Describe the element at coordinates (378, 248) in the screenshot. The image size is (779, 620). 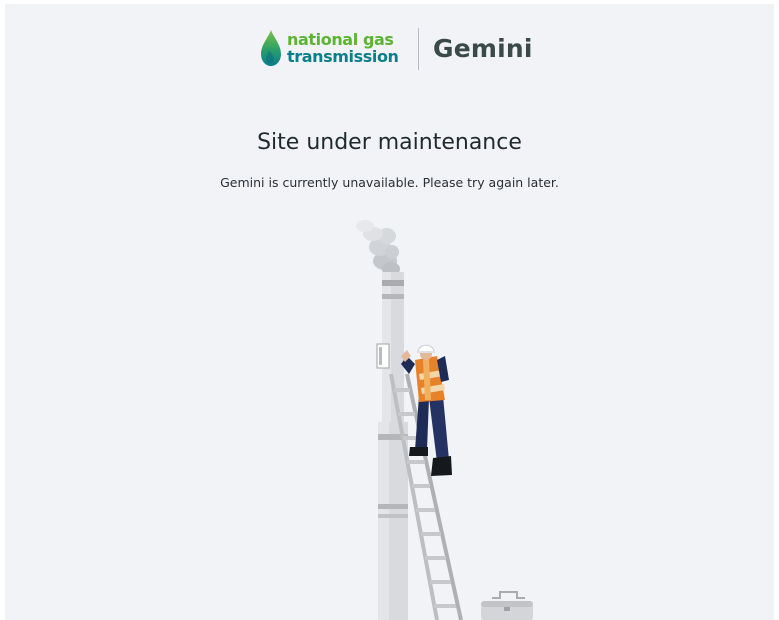
I see `smoke-icon` at that location.